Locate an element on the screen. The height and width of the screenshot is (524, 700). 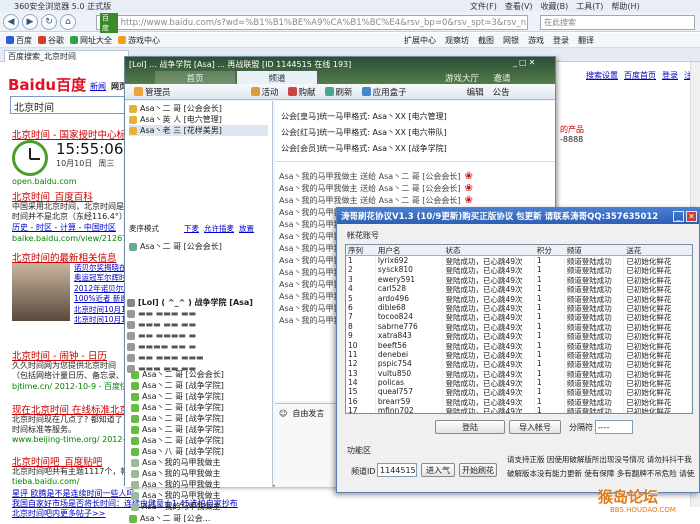
table-row: 13 vultu850 登陆成功，已心跳49次 1 频道登陆成功 已初始化鲜花 is located at coordinates (519, 373).